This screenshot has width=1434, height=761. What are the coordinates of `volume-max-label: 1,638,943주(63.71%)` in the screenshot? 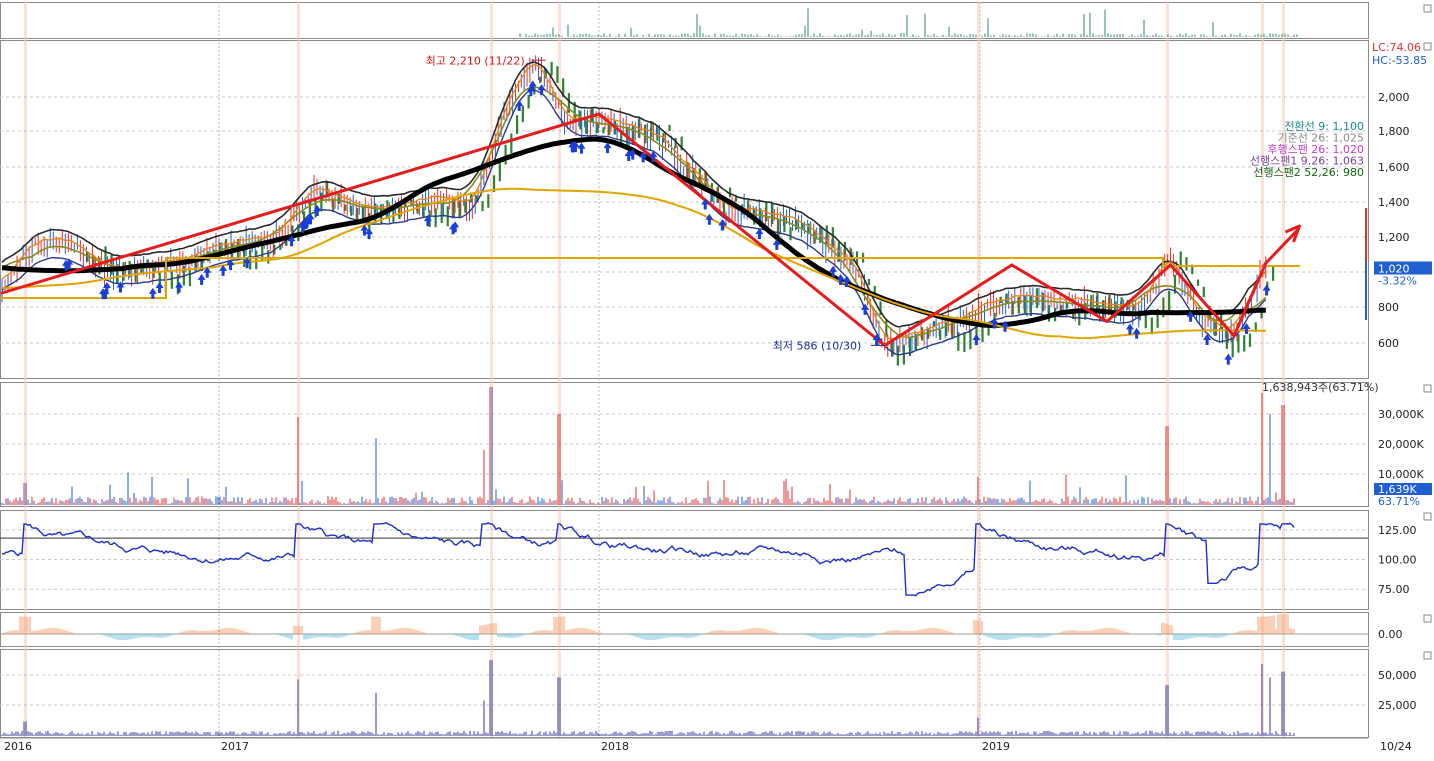 It's located at (1320, 387).